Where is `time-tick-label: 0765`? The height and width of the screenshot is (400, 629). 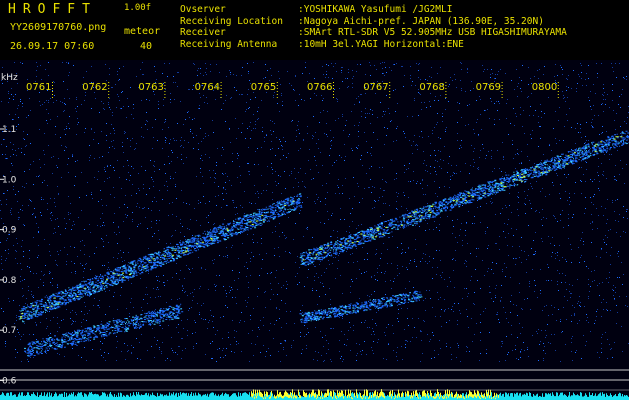
time-tick-label: 0765 is located at coordinates (263, 87).